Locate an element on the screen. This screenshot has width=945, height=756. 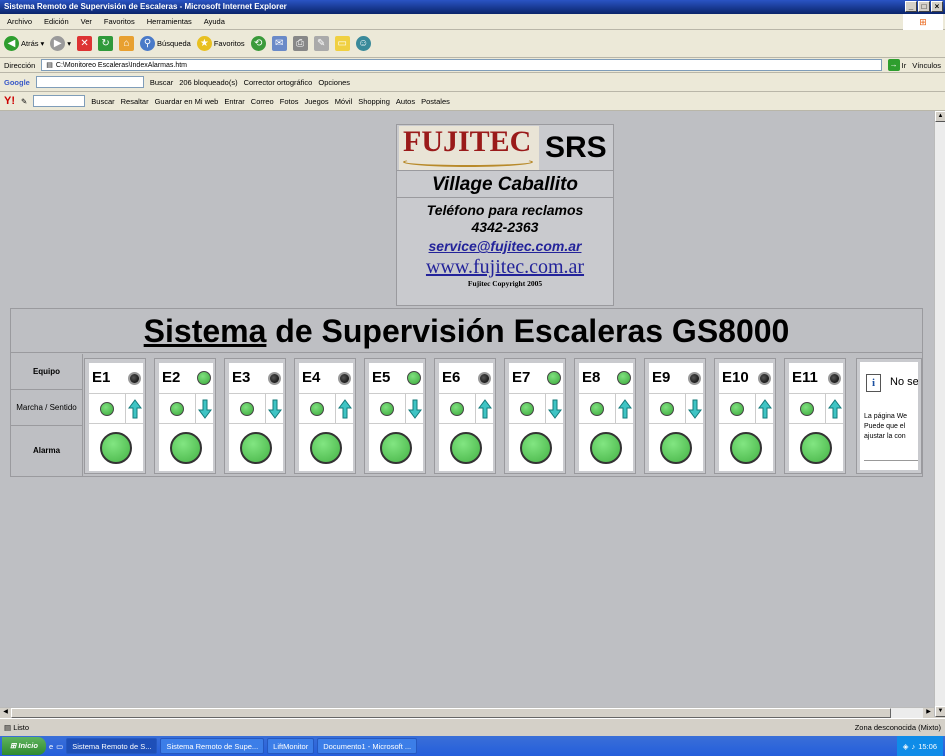
stop-icon: ✕ is located at coordinates (85, 43).